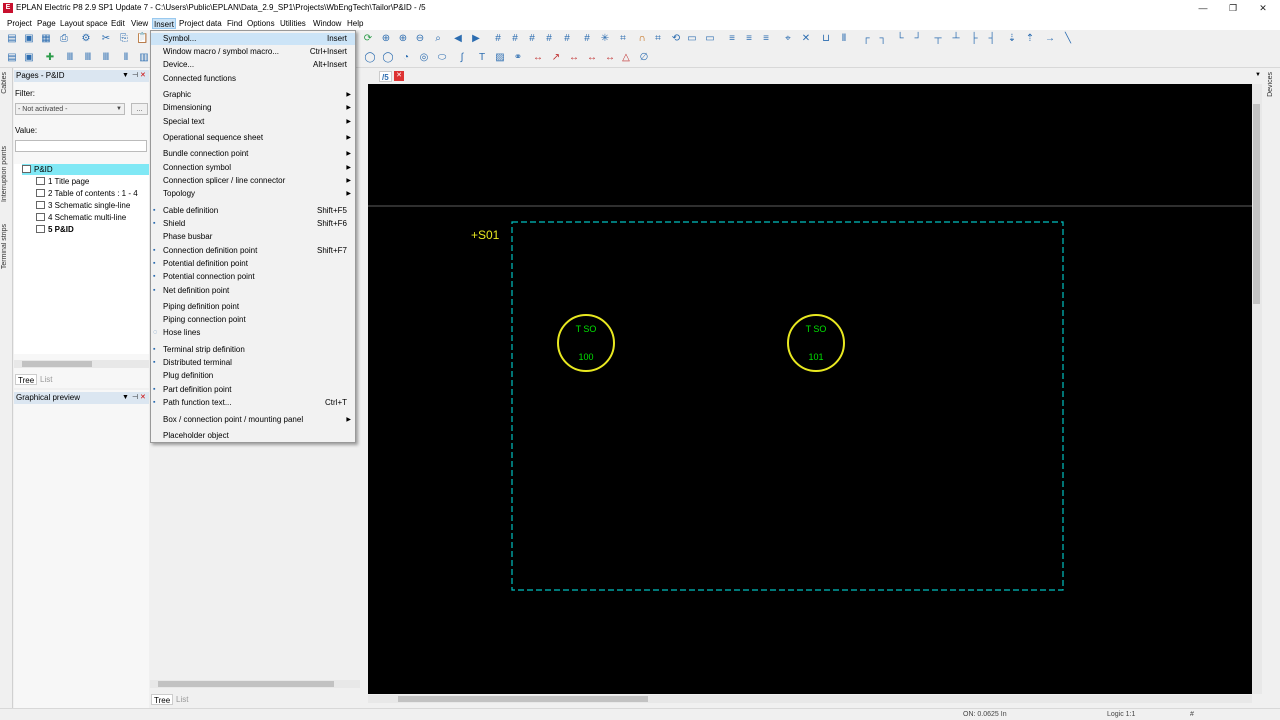 This screenshot has width=1280, height=720. What do you see at coordinates (253, 436) in the screenshot?
I see `insert-menu-item: Placeholder object` at bounding box center [253, 436].